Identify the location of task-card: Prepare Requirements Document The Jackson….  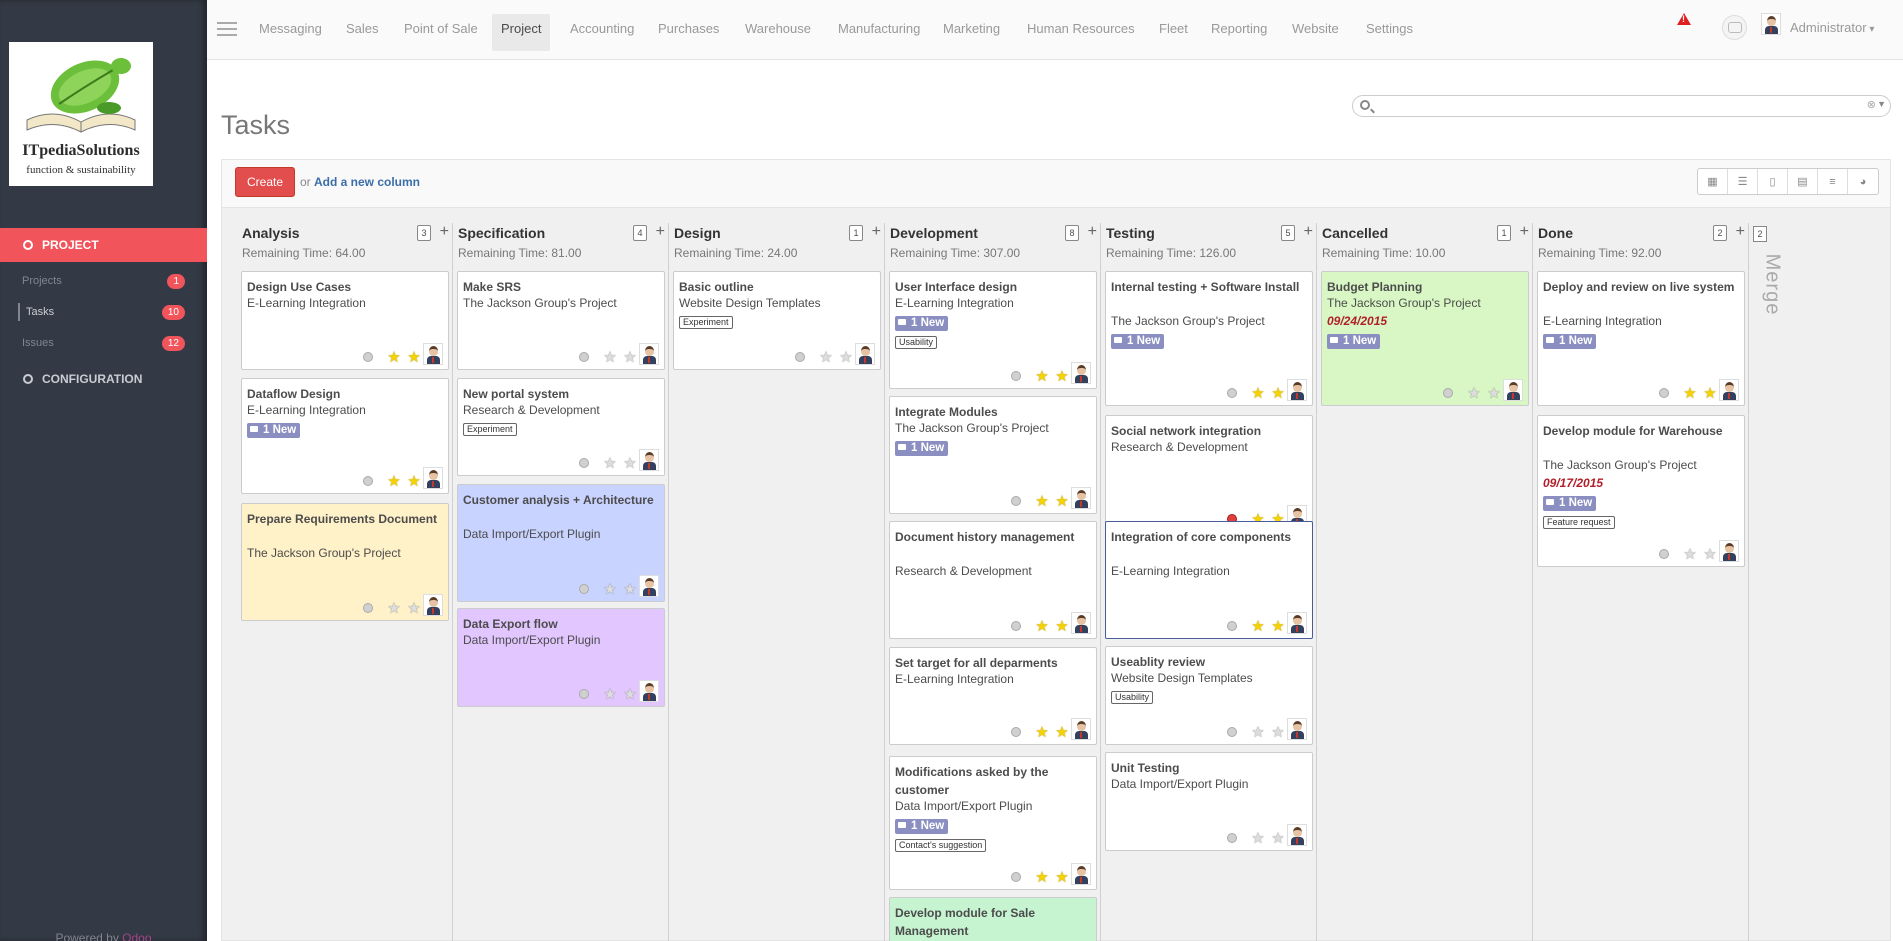
(345, 562).